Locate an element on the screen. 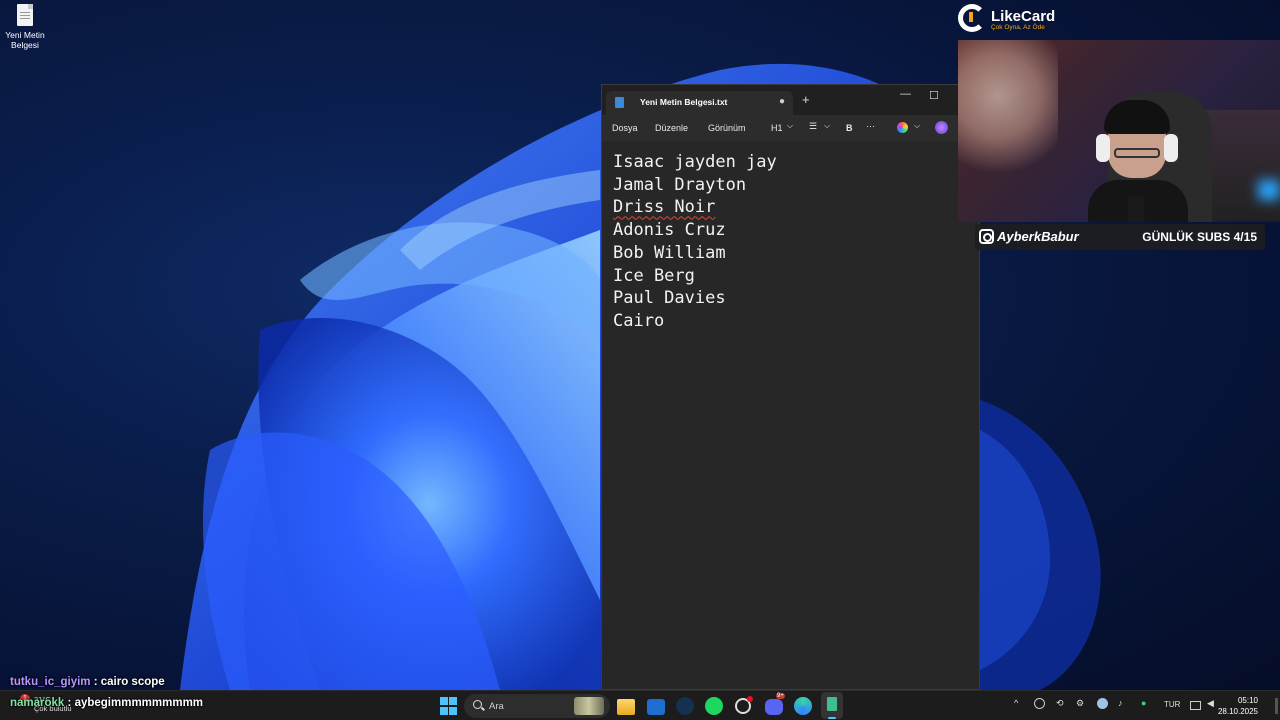 The image size is (1280, 720). chat-text: : aybegimmmmmmmmm is located at coordinates (134, 703).